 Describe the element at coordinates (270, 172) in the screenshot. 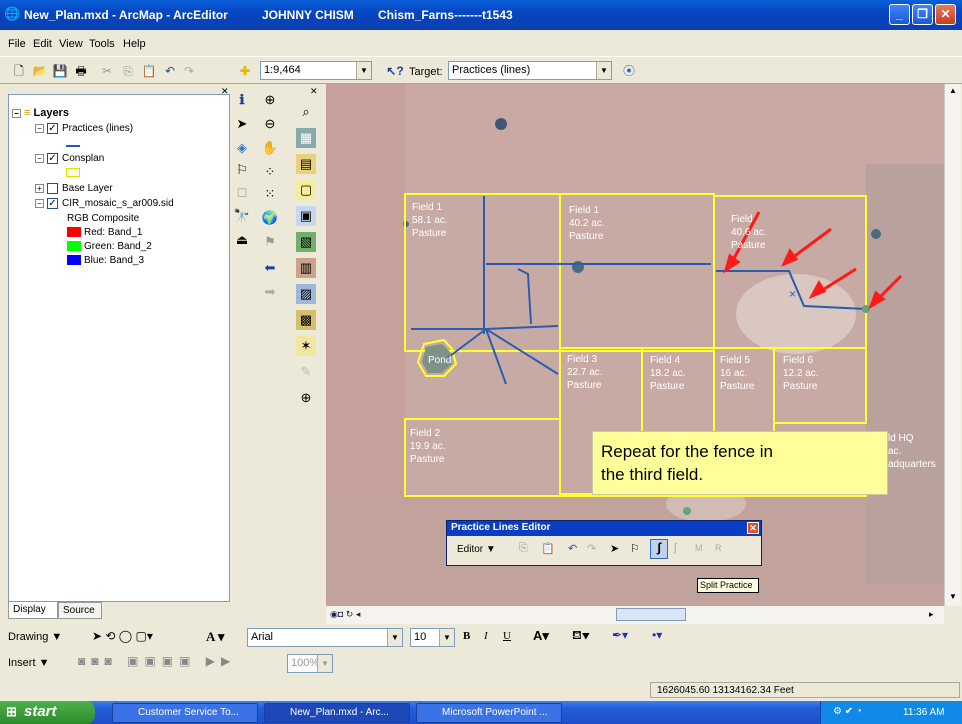

I see `fixed-zoom-in-icon: ⁘` at that location.